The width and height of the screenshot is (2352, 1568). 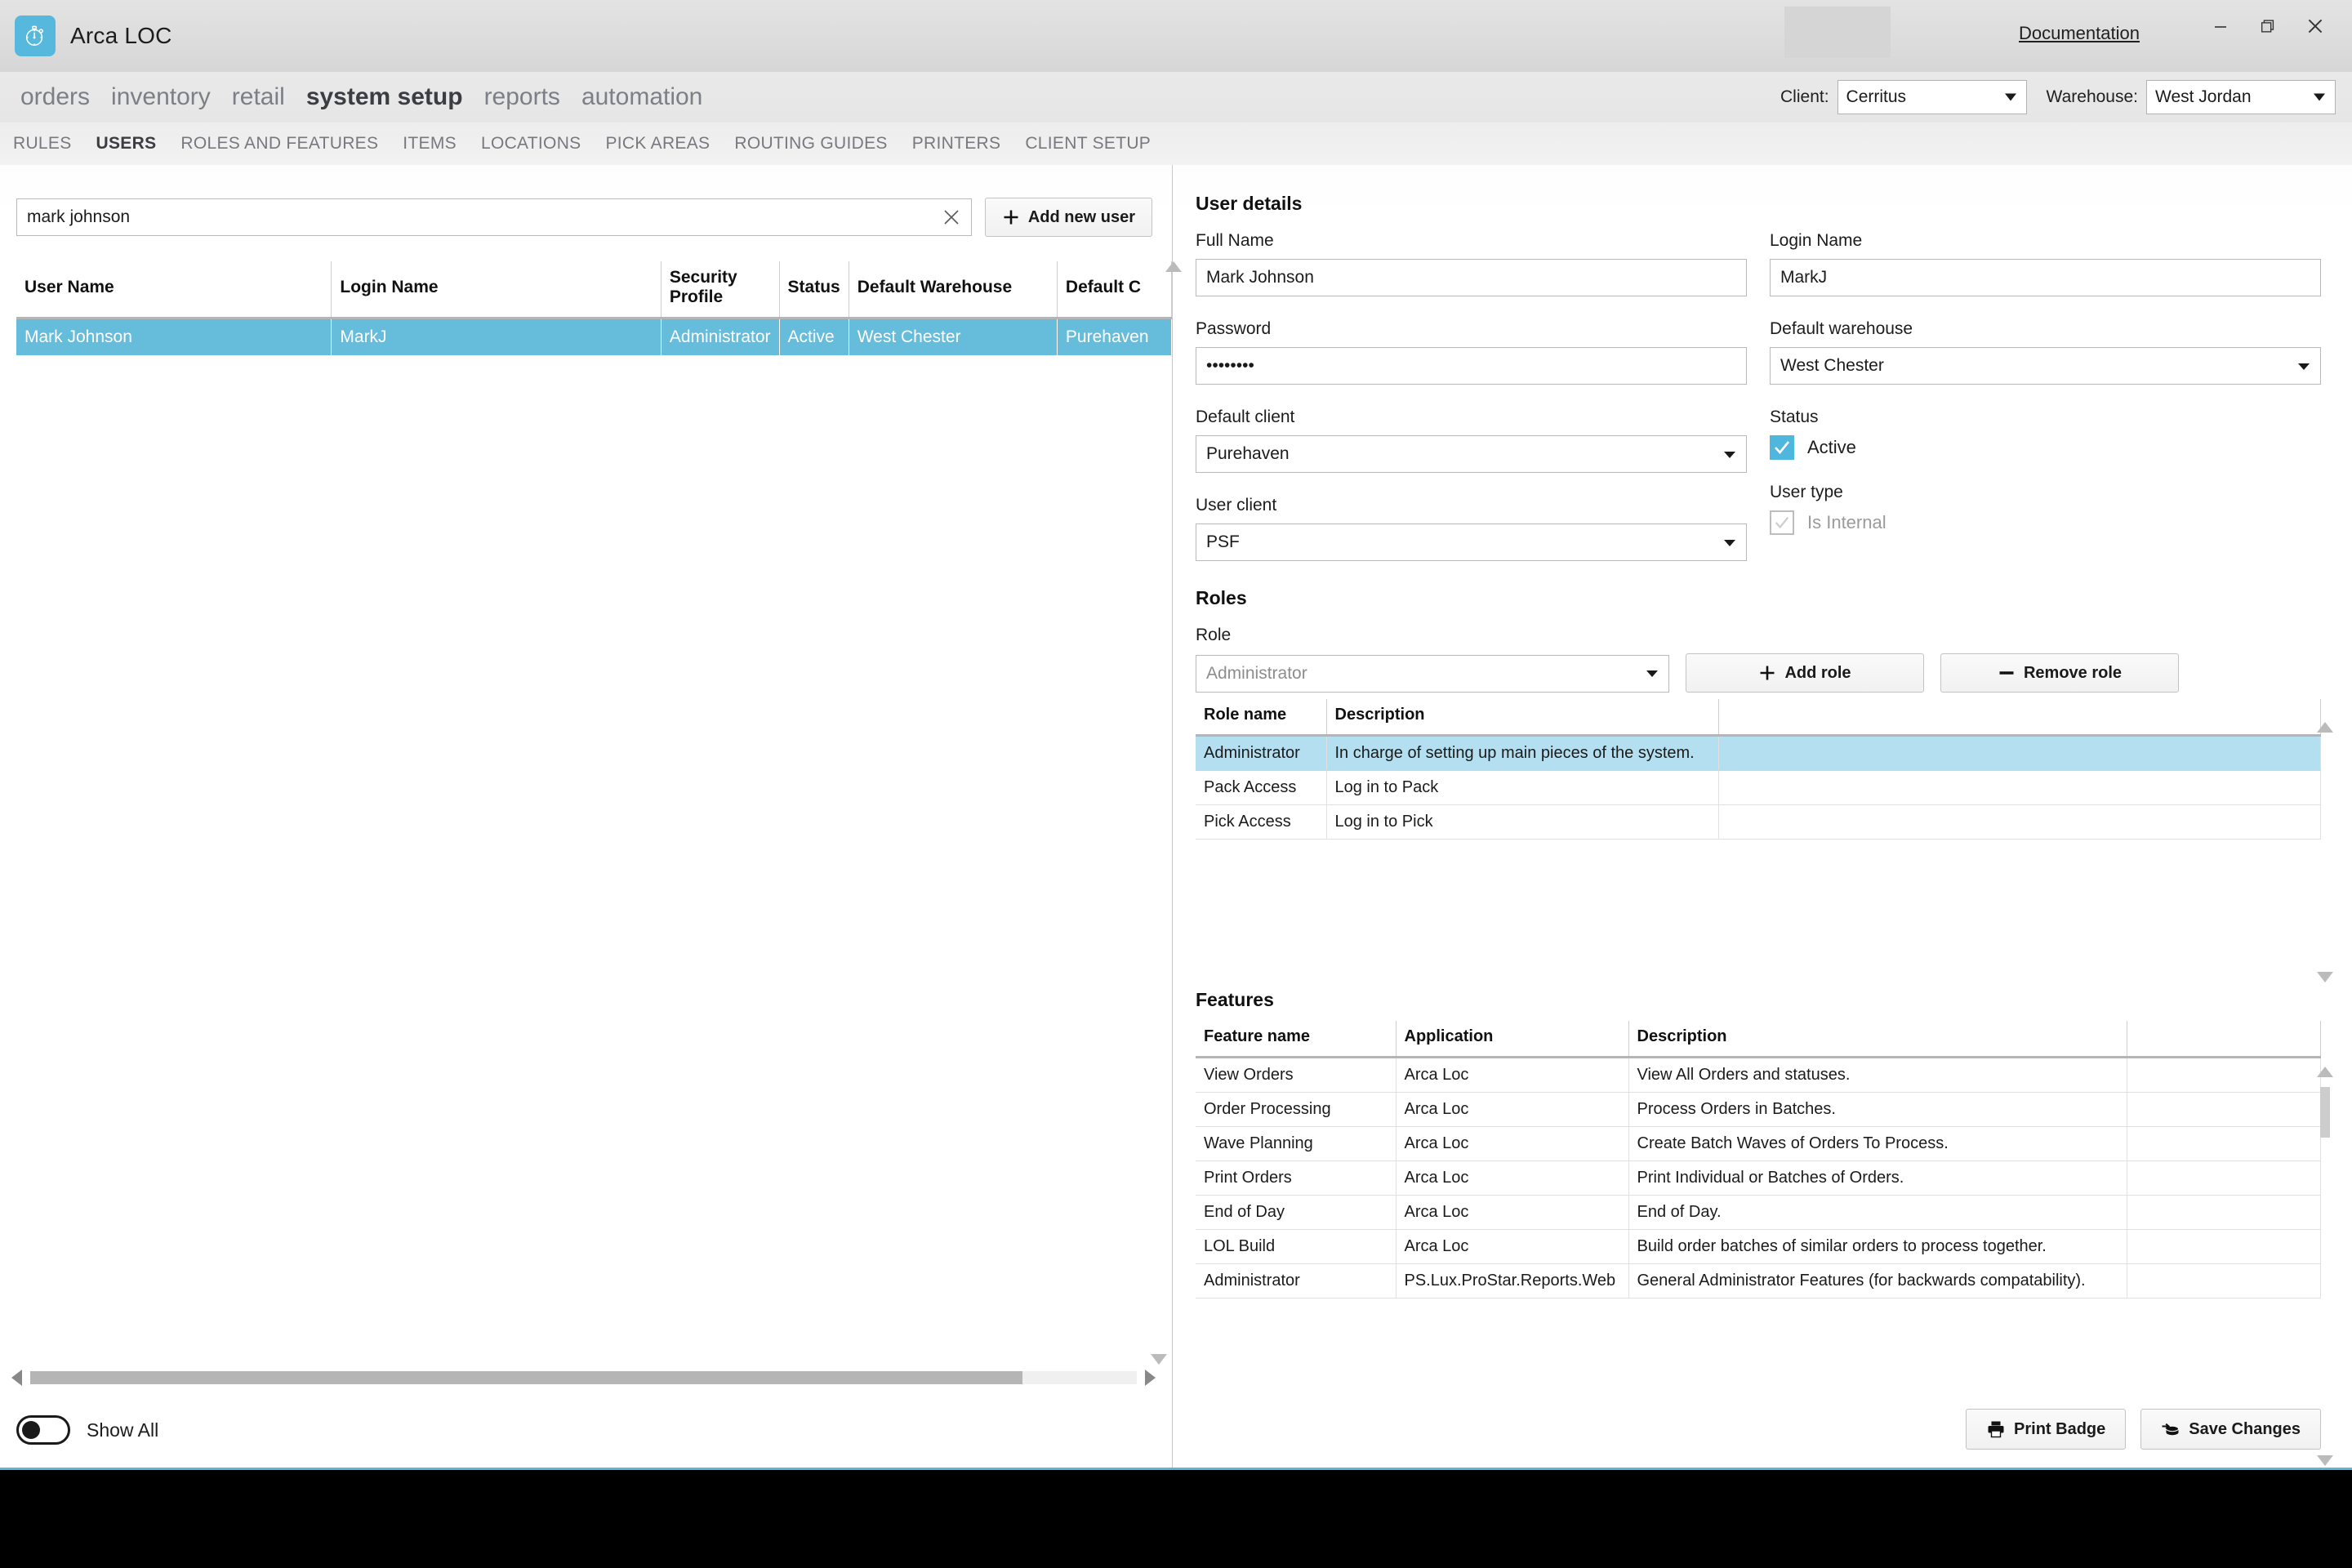 I want to click on user-type-label: User type, so click(x=1806, y=492).